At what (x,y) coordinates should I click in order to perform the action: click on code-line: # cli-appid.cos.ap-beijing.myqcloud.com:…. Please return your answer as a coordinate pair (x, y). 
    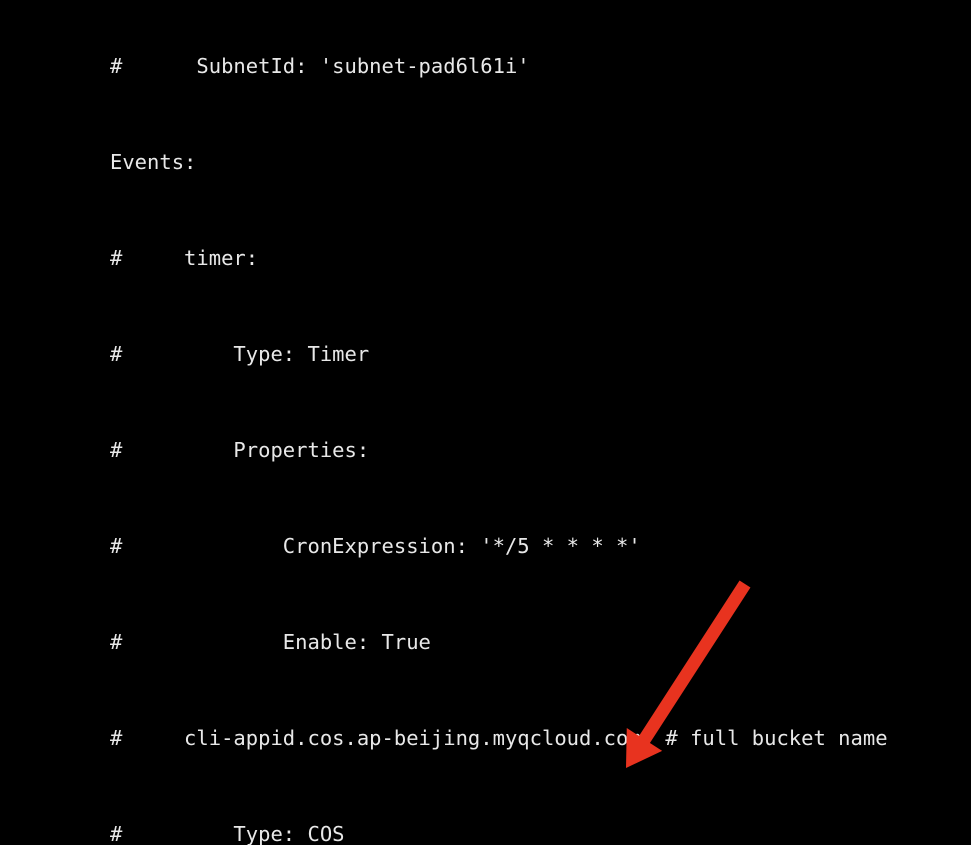
    Looking at the image, I should click on (499, 738).